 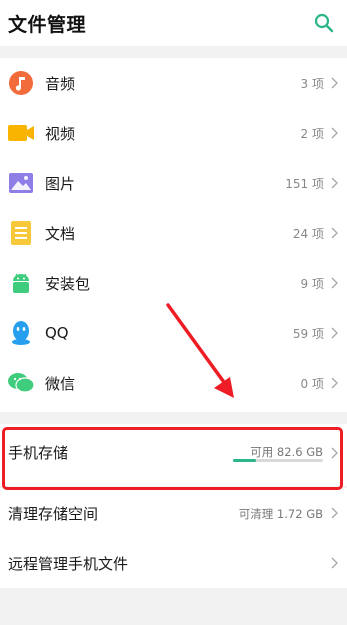 I want to click on annotation-arrow, so click(x=200, y=350).